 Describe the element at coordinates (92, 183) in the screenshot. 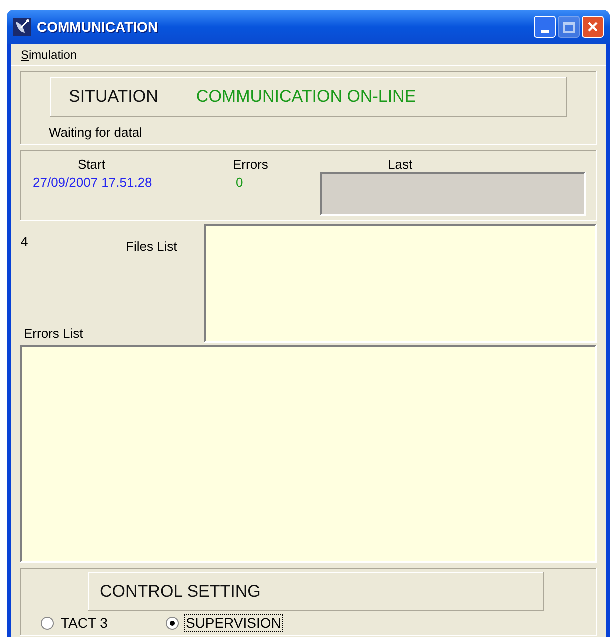

I see `start-value: 27/09/2007 17.51.28` at that location.